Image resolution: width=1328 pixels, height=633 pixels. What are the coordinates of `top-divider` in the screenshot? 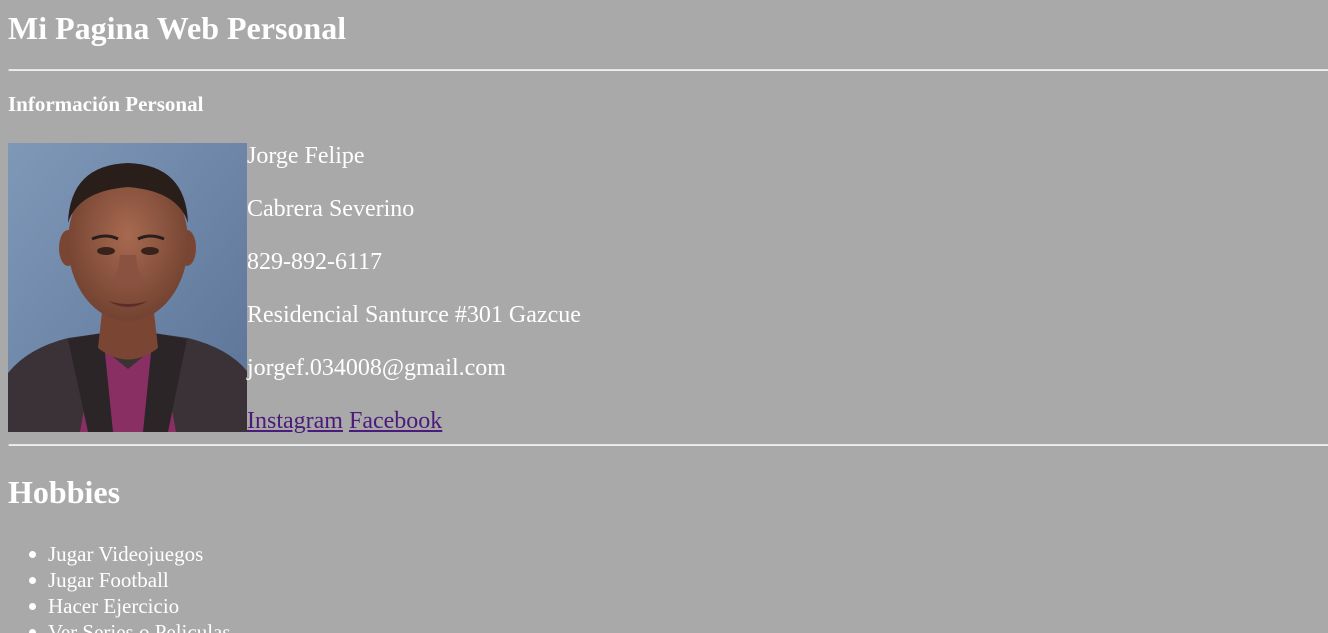 It's located at (668, 70).